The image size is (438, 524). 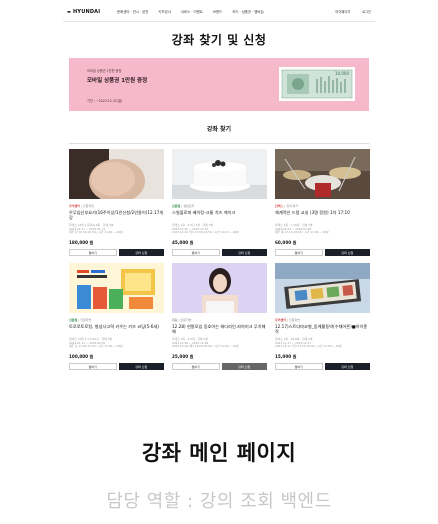 What do you see at coordinates (116, 215) in the screenshot?
I see `course-title: 우무임신부요가(16주이상/1인신청/2인용이)12.17개강` at bounding box center [116, 215].